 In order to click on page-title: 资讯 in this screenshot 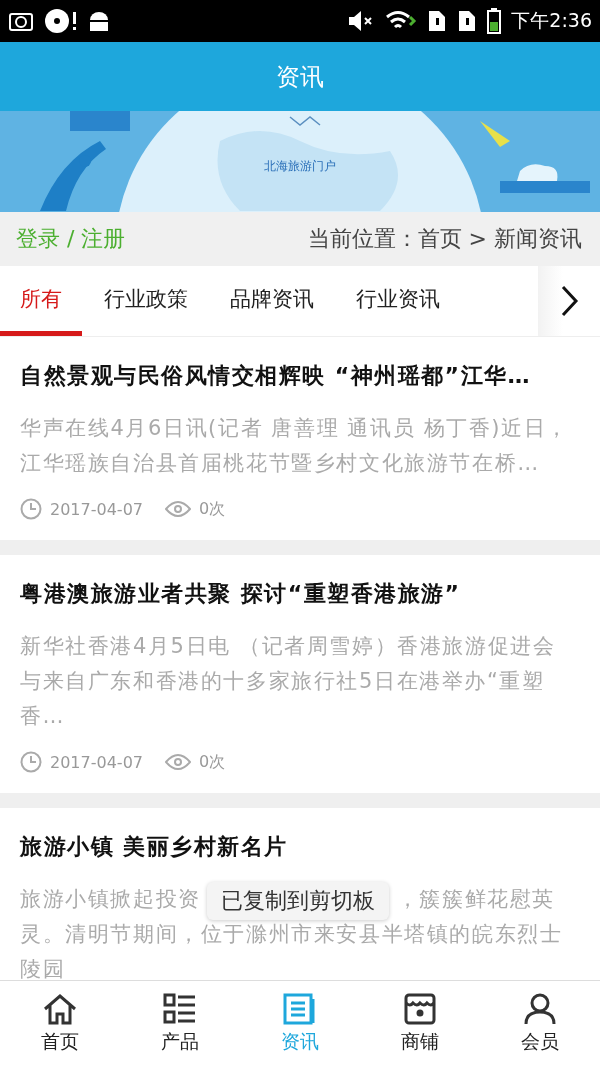, I will do `click(300, 77)`.